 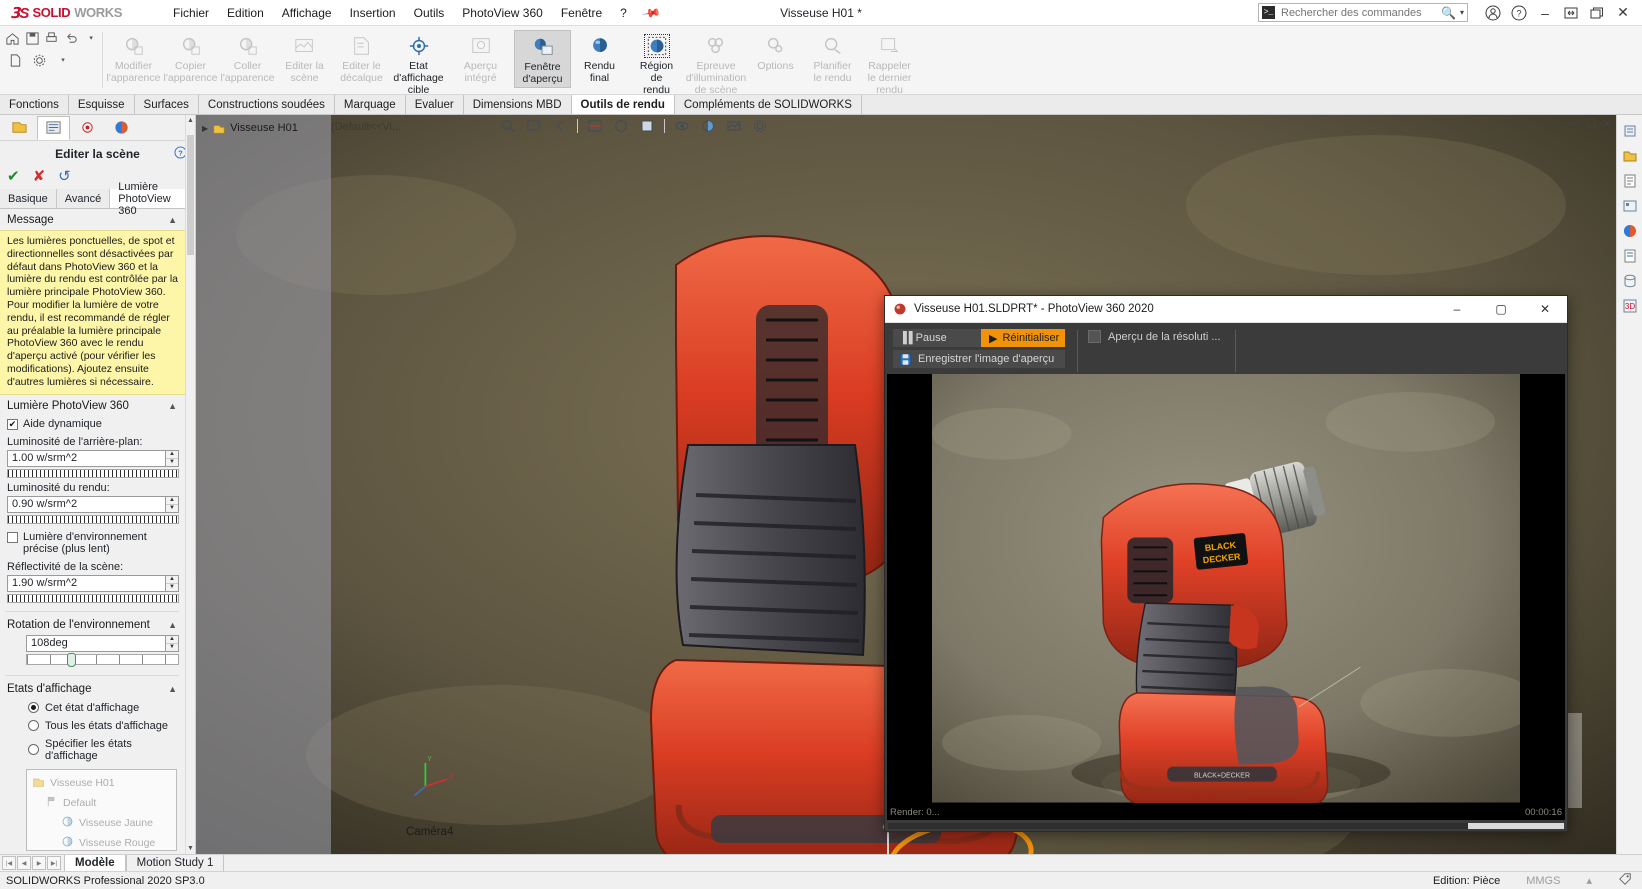 What do you see at coordinates (121, 128) in the screenshot?
I see `display-manager-tab` at bounding box center [121, 128].